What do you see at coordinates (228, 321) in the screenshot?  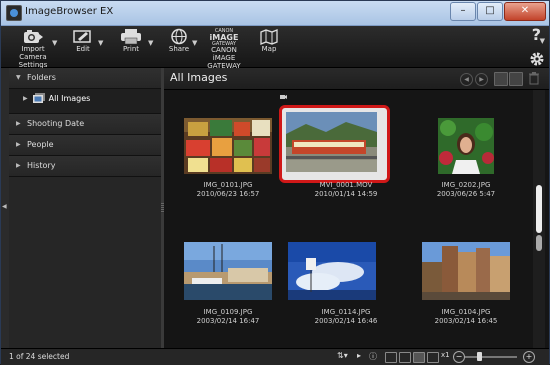 I see `thumbnail-date: 2003/02/14 16:47` at bounding box center [228, 321].